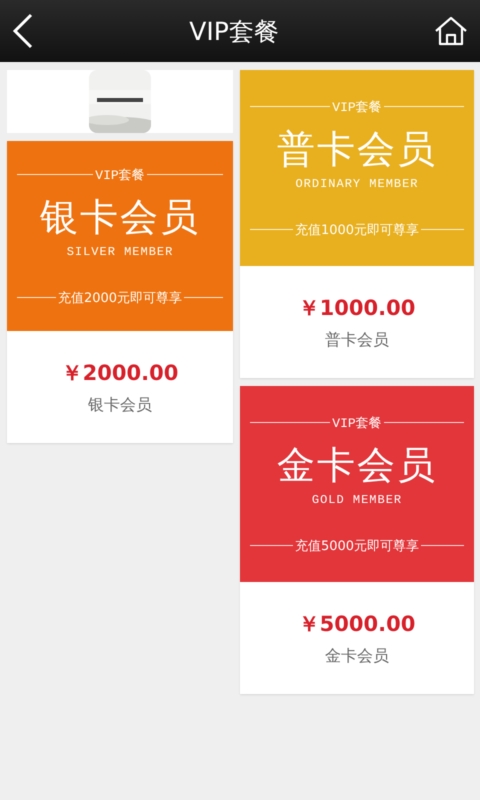 The width and height of the screenshot is (480, 800). Describe the element at coordinates (357, 465) in the screenshot. I see `plan-name: 金卡会员` at that location.